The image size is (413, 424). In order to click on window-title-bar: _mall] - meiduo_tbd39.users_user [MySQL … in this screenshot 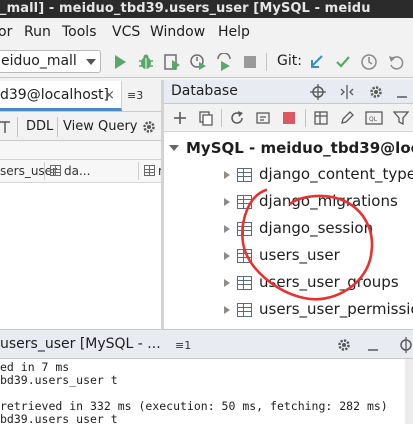, I will do `click(206, 9)`.